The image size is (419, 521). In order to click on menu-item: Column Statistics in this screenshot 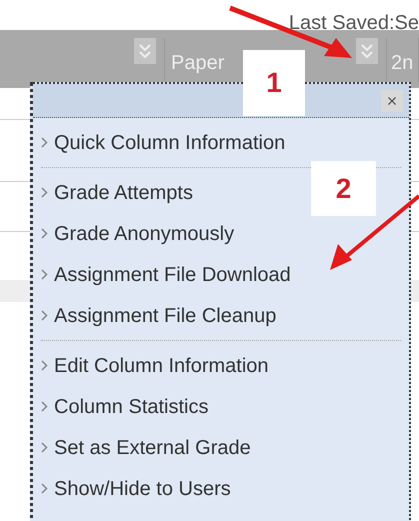, I will do `click(124, 406)`.